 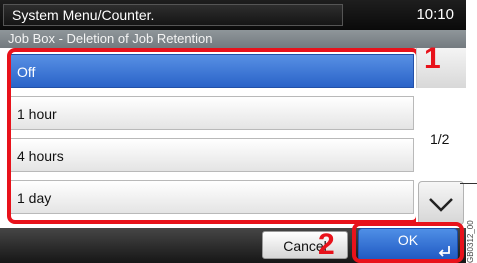 What do you see at coordinates (440, 139) in the screenshot?
I see `page-indicator: 1/2` at bounding box center [440, 139].